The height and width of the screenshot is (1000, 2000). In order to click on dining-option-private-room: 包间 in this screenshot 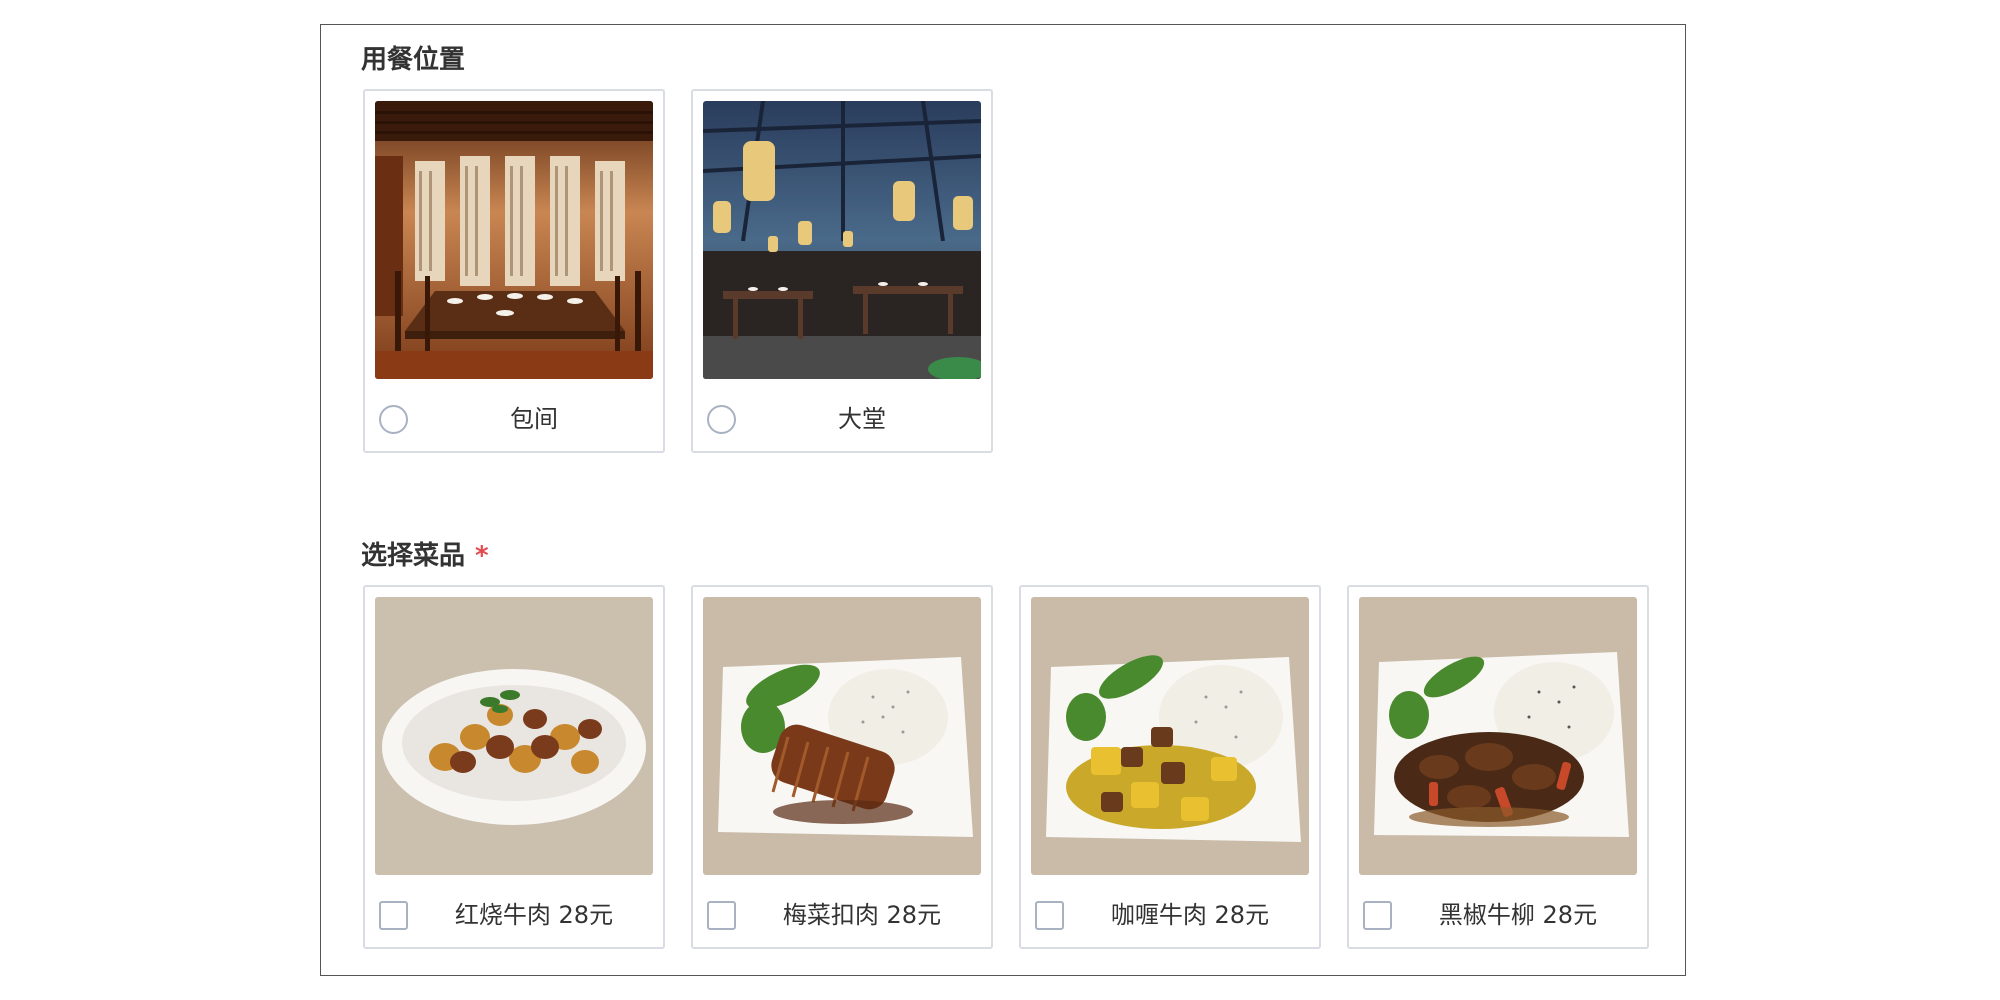, I will do `click(514, 271)`.